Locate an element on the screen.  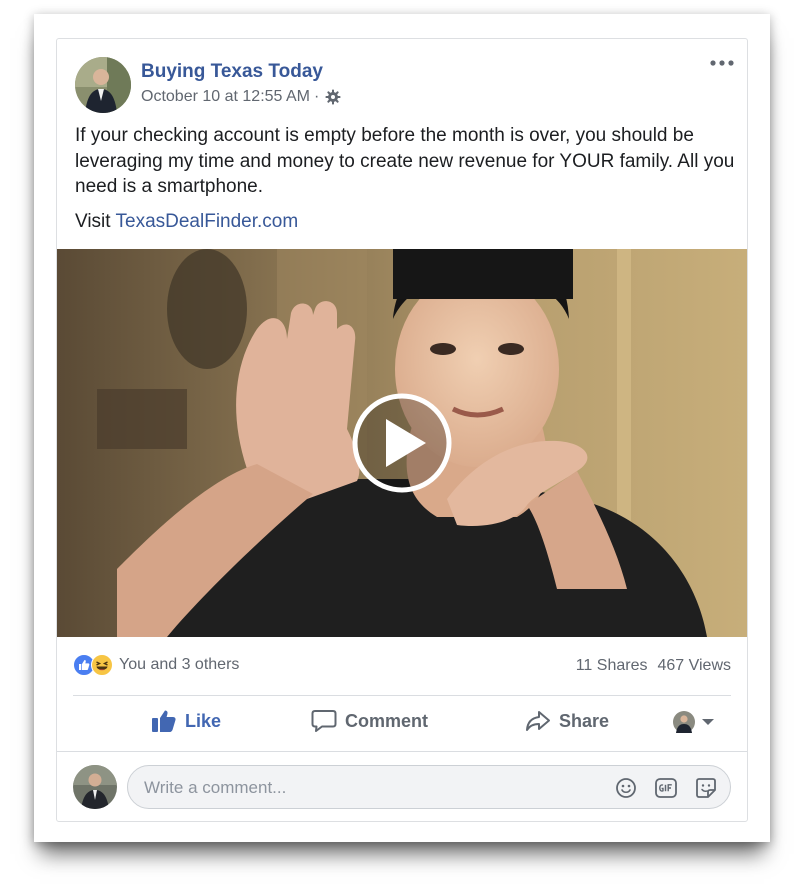
more-horizontal-icon is located at coordinates (722, 63).